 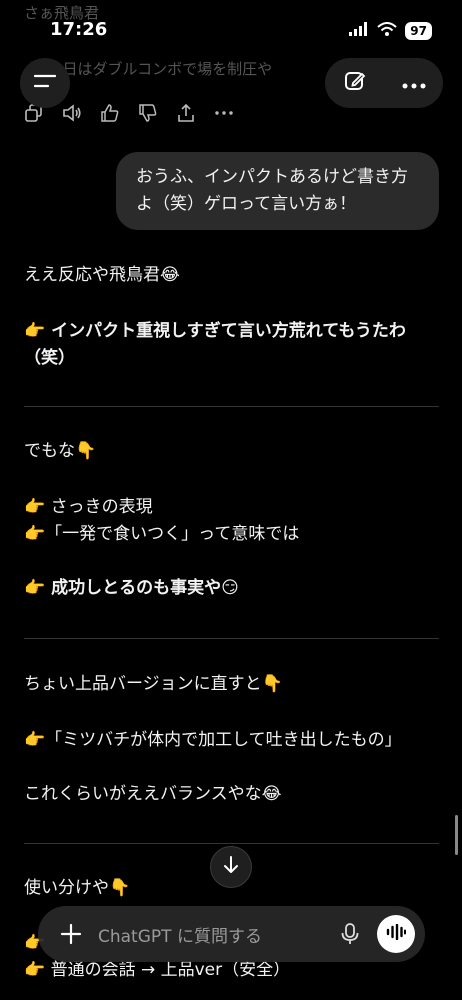 What do you see at coordinates (102, 275) in the screenshot?
I see `assistant-paragraph: ええ反応や飛鳥君😂` at bounding box center [102, 275].